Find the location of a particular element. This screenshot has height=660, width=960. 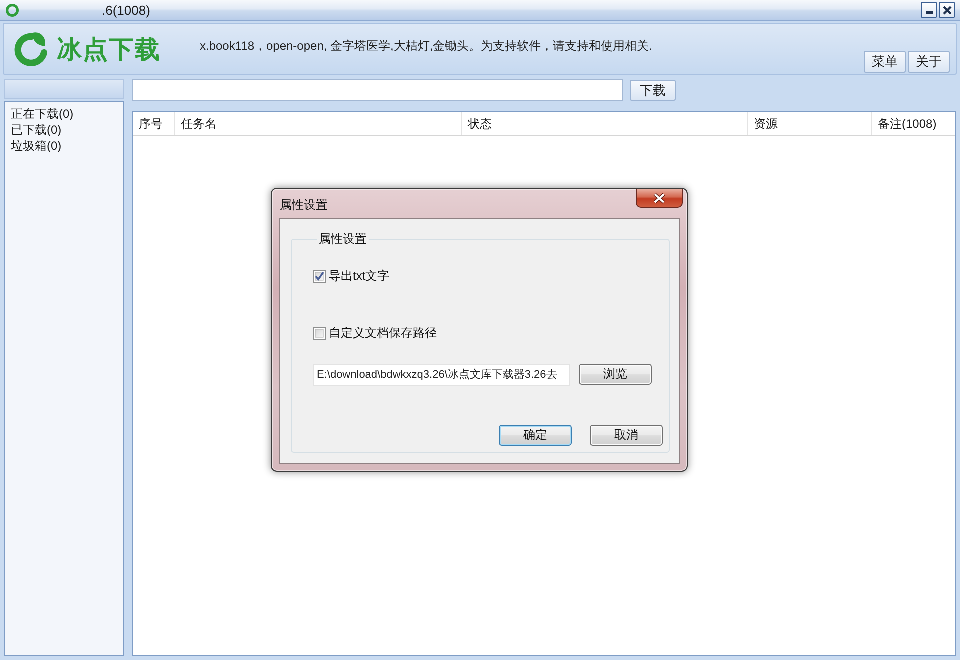

logo-icon is located at coordinates (31, 49).